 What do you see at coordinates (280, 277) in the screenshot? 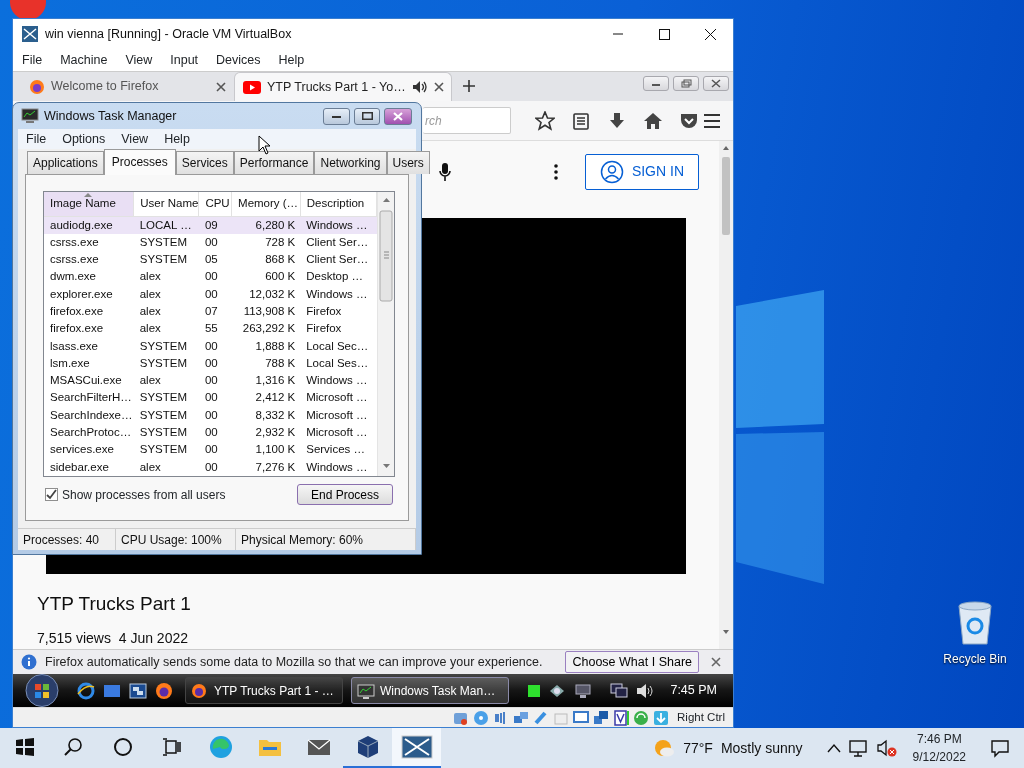
I see `table-cell-text: 600 K` at bounding box center [280, 277].